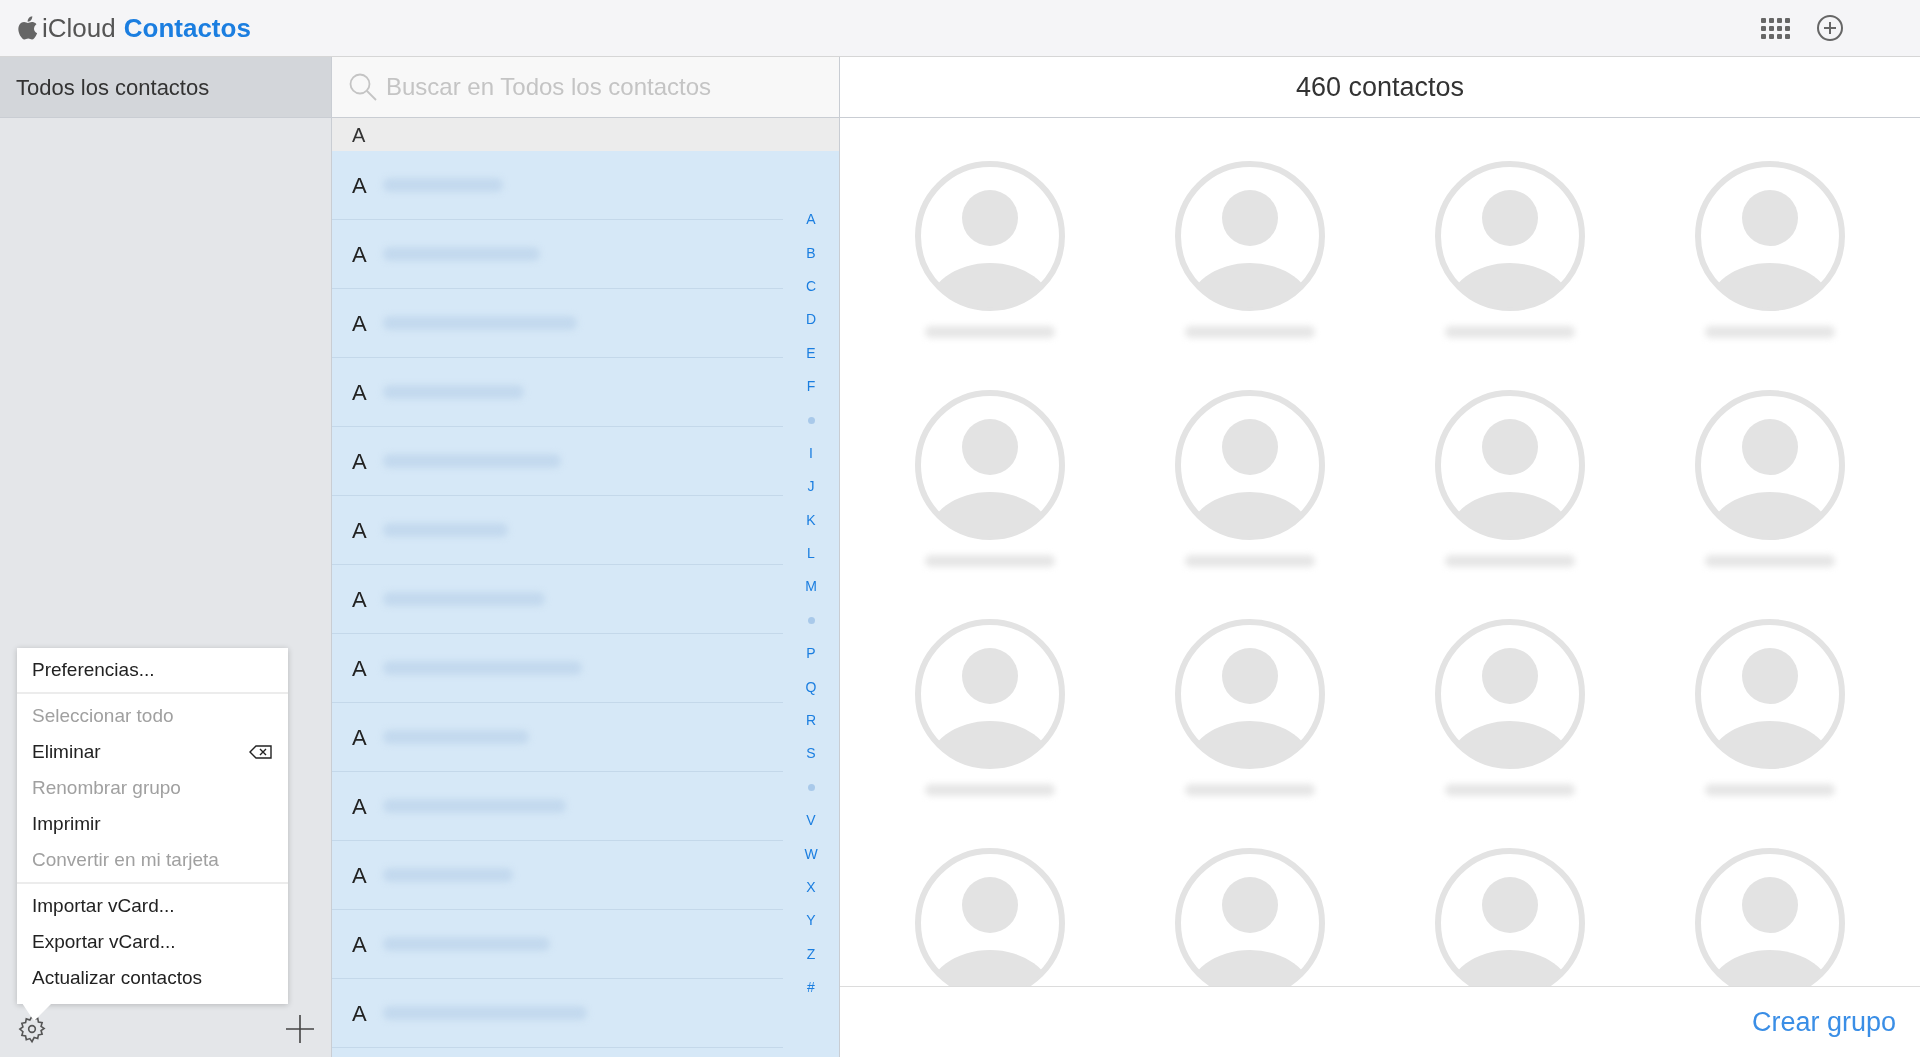  Describe the element at coordinates (363, 87) in the screenshot. I see `search-icon` at that location.